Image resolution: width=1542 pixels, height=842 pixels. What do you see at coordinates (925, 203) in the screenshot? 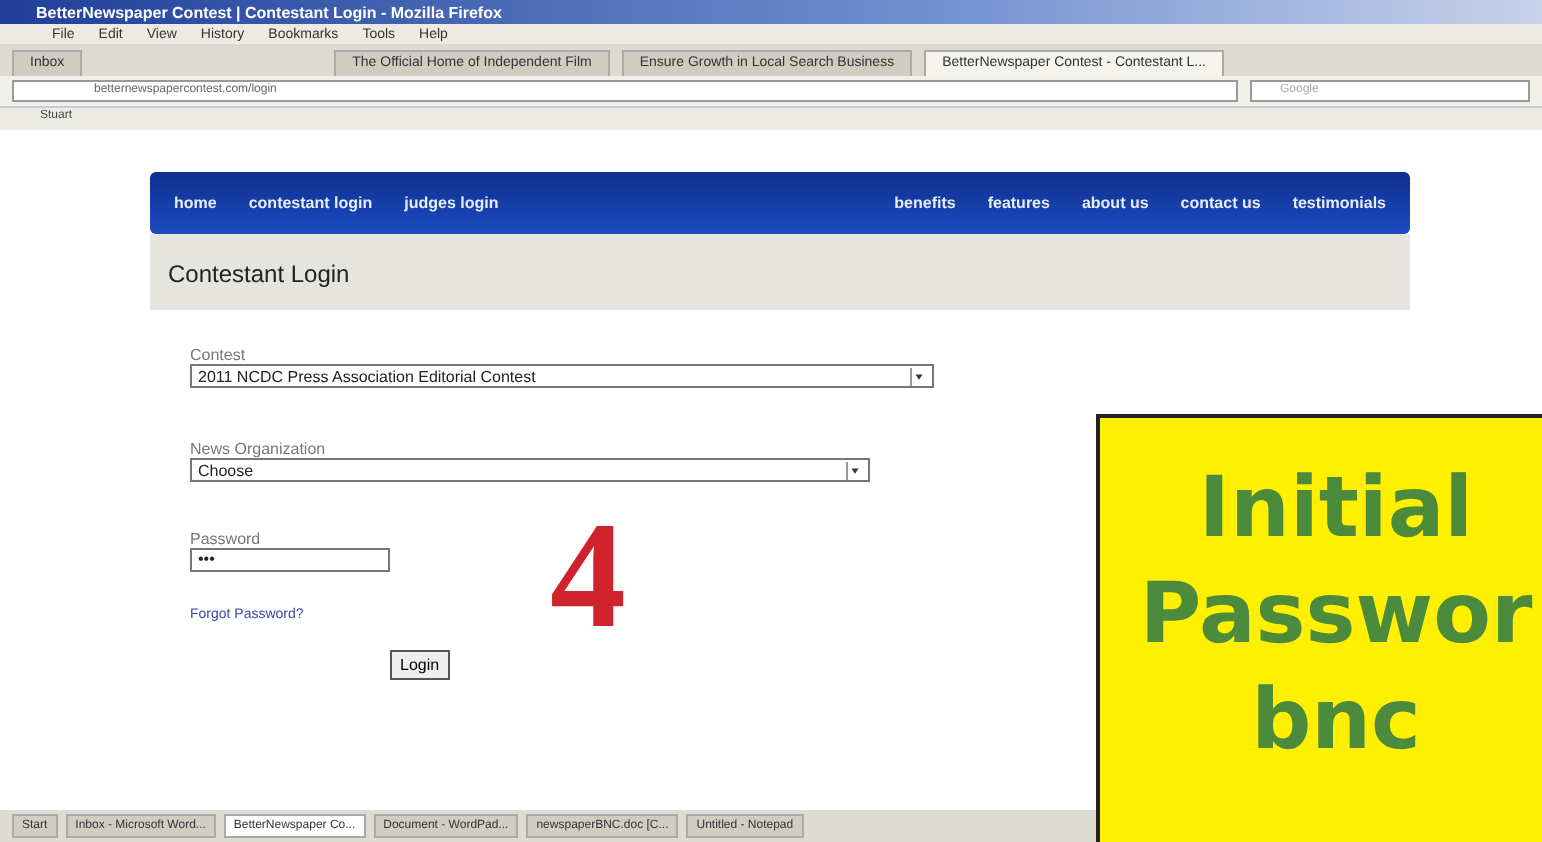
I see `nav-link: benefits` at bounding box center [925, 203].